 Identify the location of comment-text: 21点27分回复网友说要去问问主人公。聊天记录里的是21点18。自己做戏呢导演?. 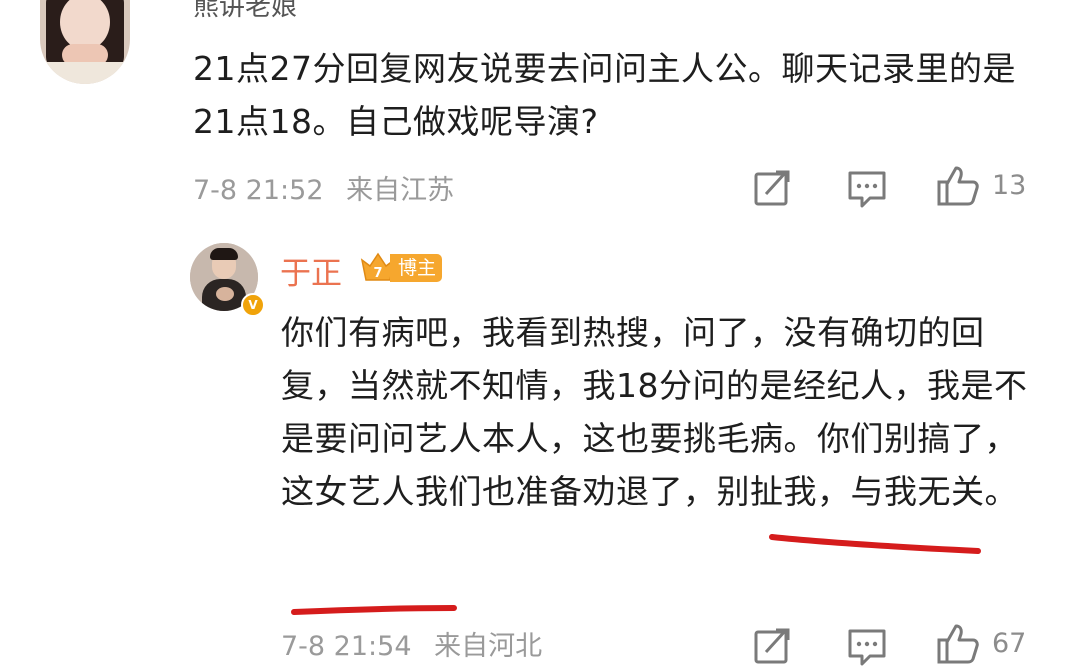
(604, 95).